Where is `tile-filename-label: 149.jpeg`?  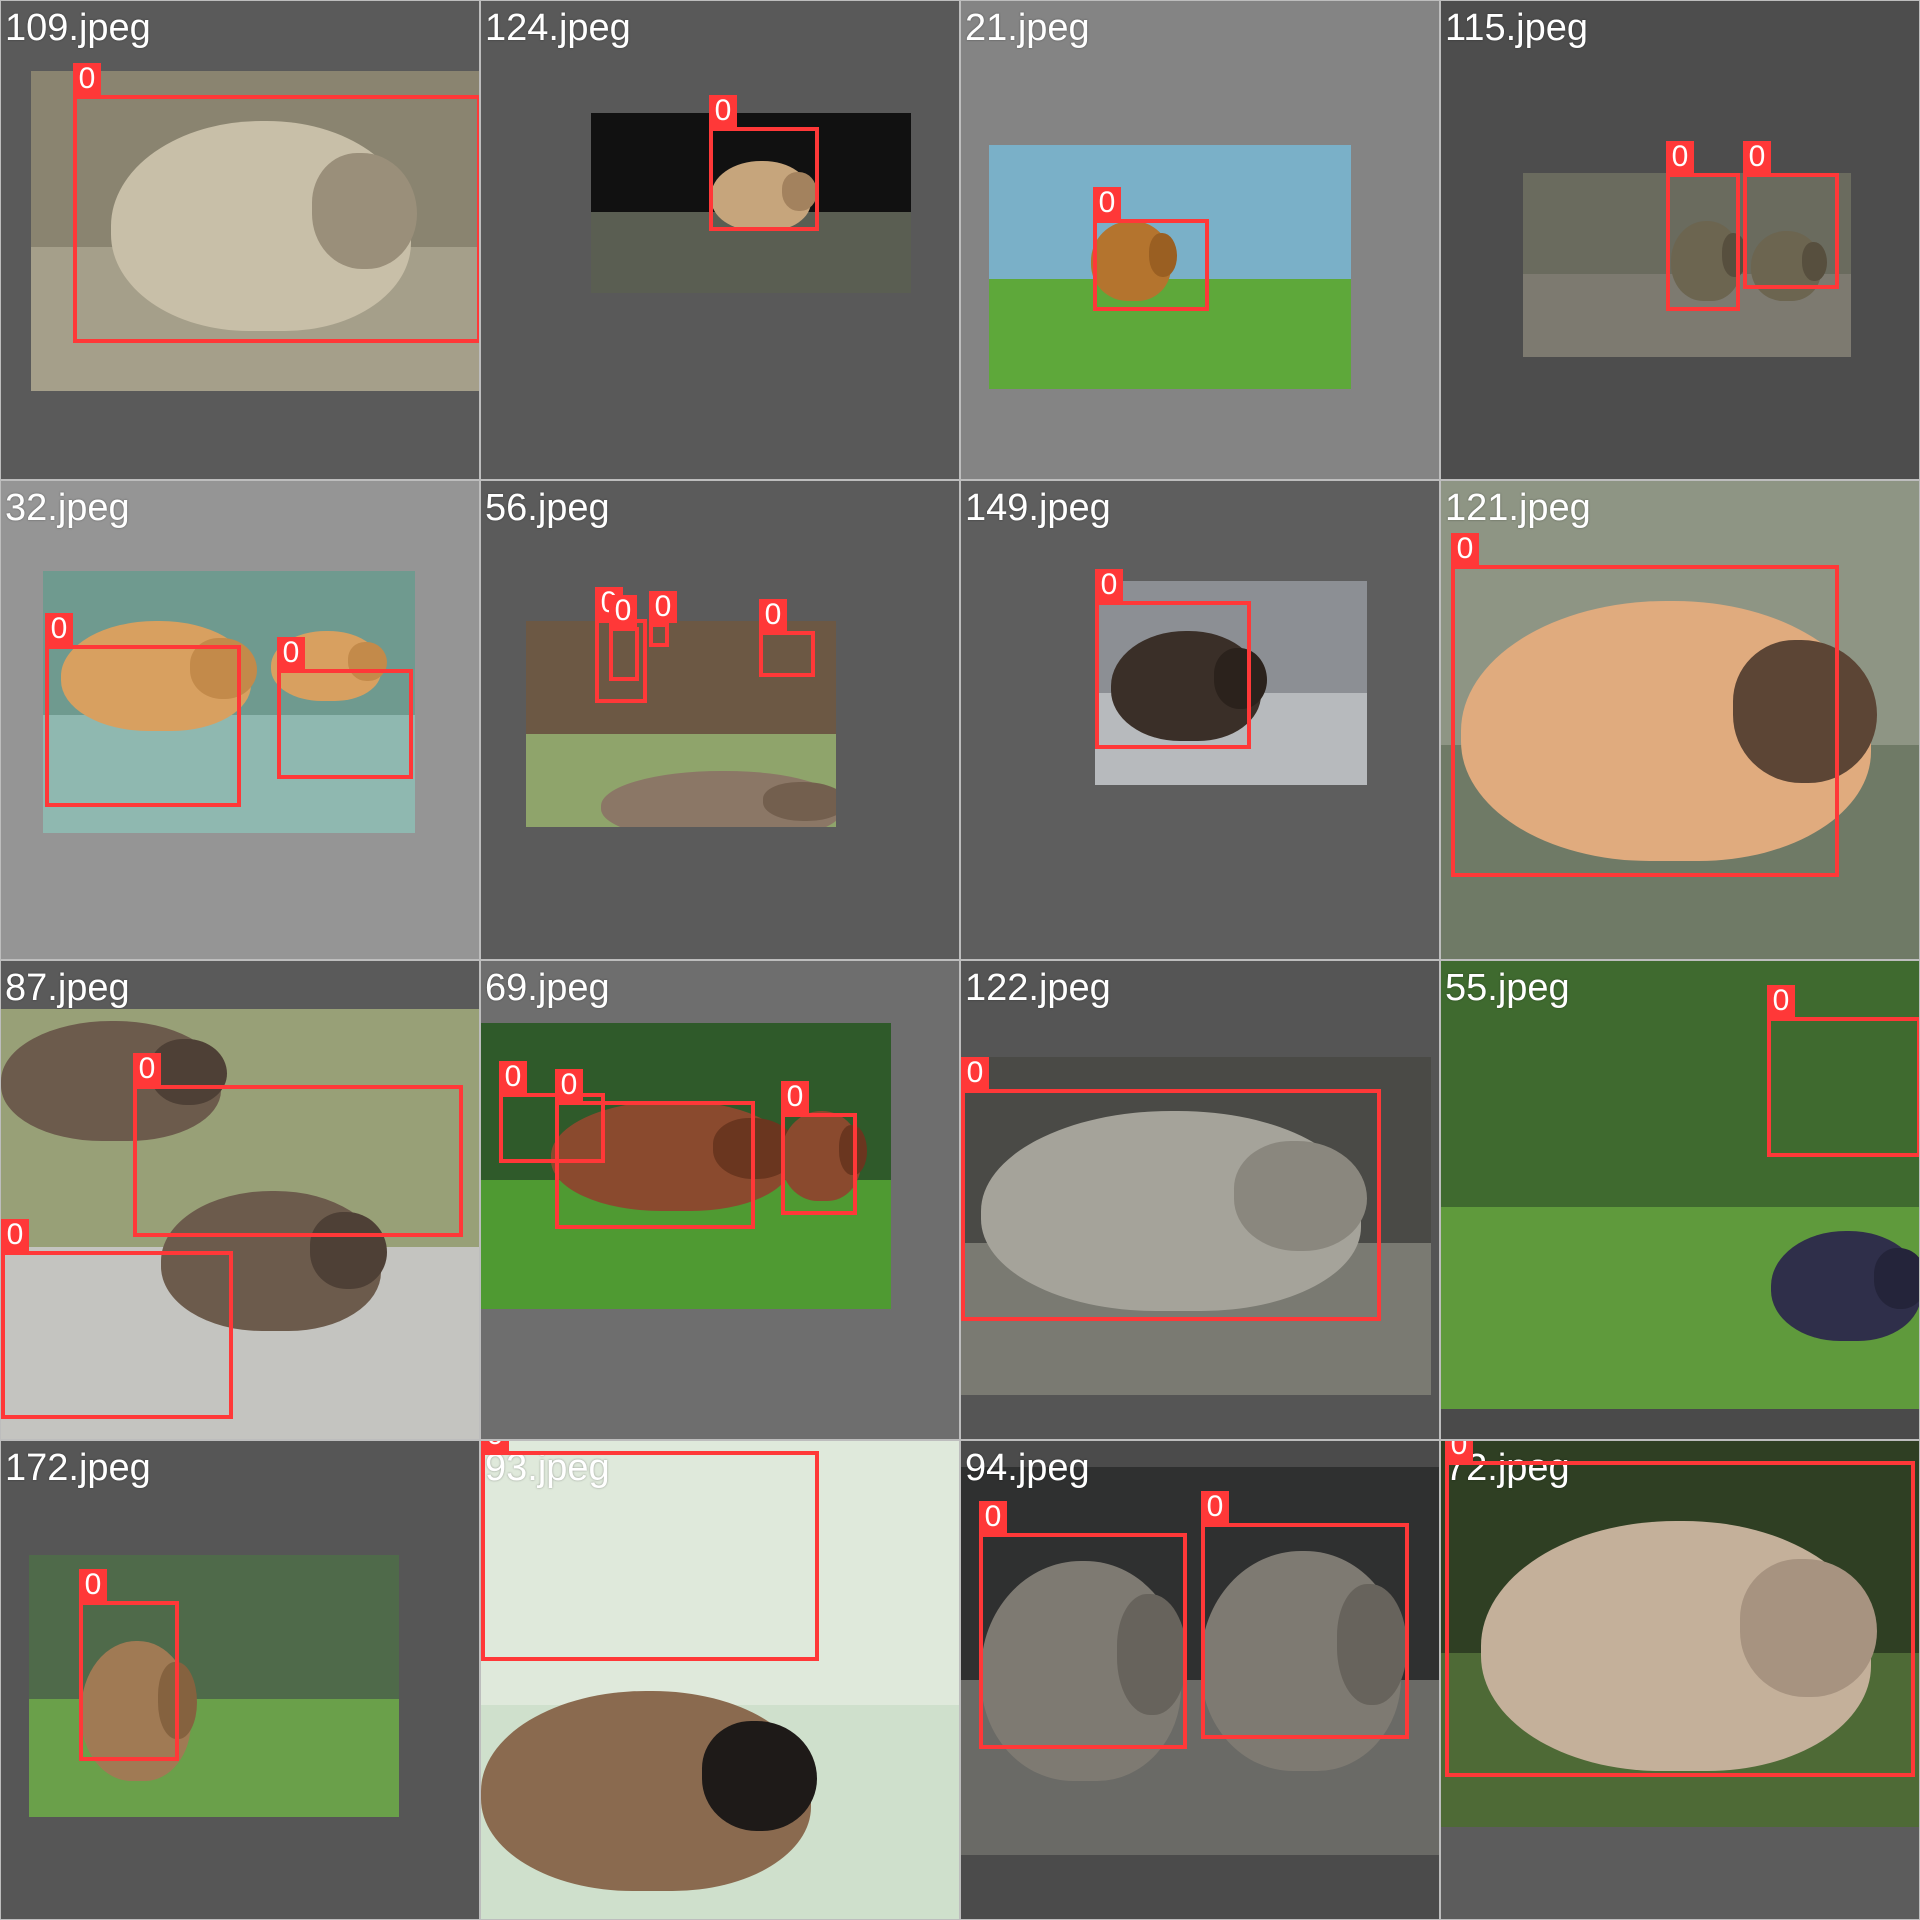 tile-filename-label: 149.jpeg is located at coordinates (1038, 508).